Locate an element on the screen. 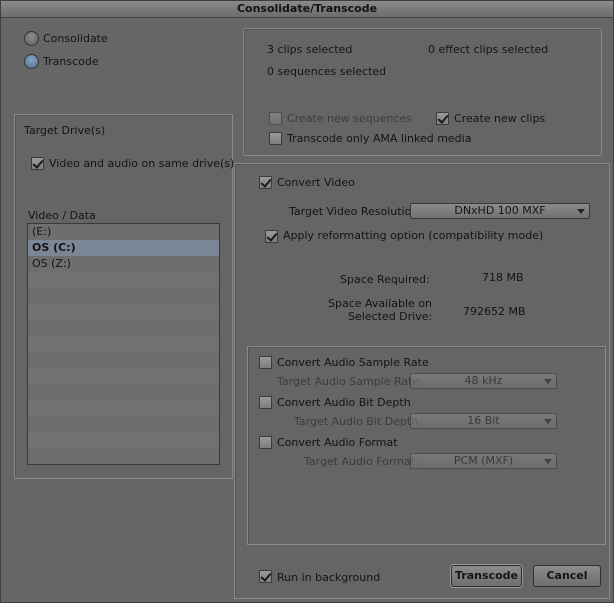 Image resolution: width=614 pixels, height=603 pixels. transcode-only-ama-label: Transcode only AMA linked media is located at coordinates (379, 138).